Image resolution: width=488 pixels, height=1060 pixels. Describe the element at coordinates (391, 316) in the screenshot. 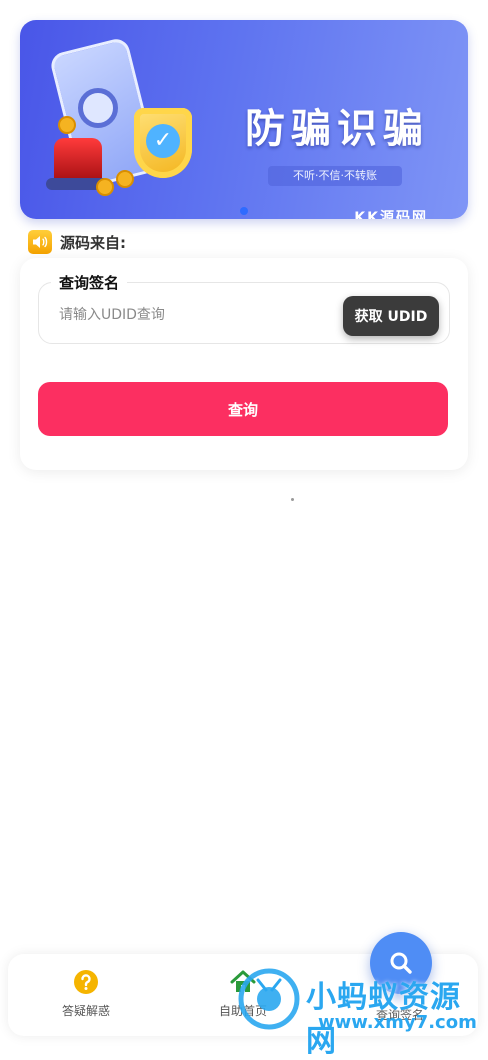

I see `get-udid-button: 获取 UDID` at that location.